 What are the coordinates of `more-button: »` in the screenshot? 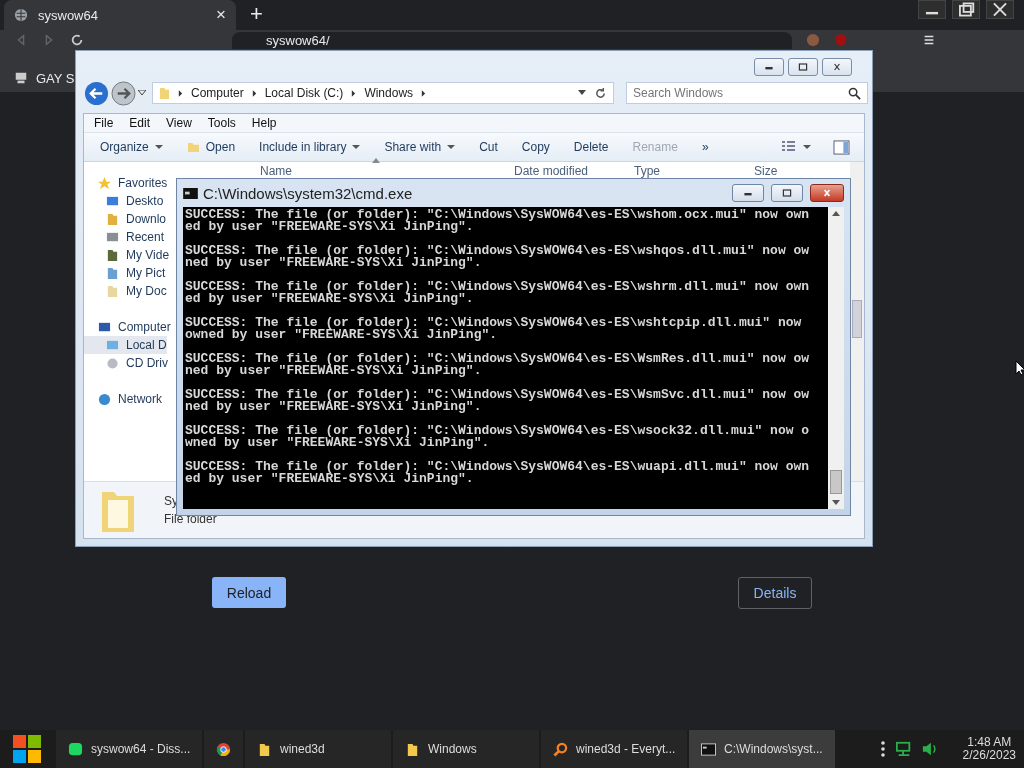 It's located at (705, 147).